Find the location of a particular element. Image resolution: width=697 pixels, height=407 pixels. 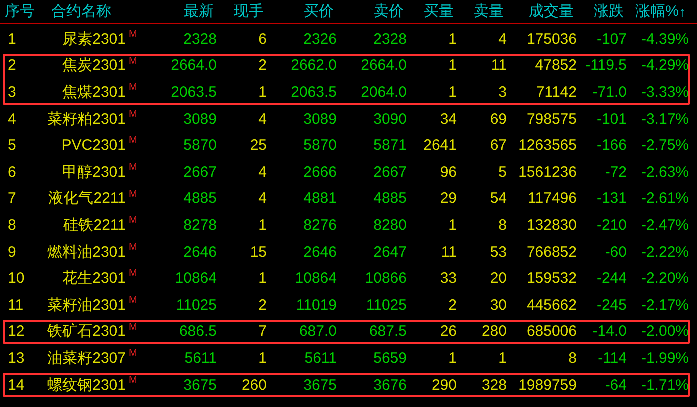

column-header: 卖价 is located at coordinates (389, 11).